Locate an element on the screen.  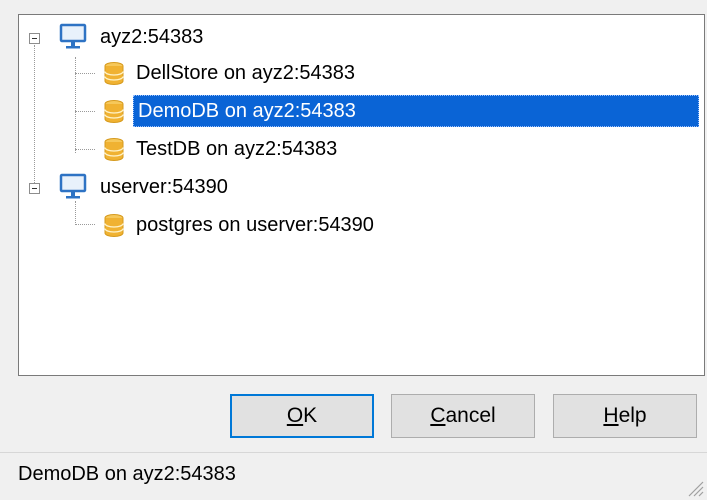
ok-button: OK is located at coordinates (302, 416).